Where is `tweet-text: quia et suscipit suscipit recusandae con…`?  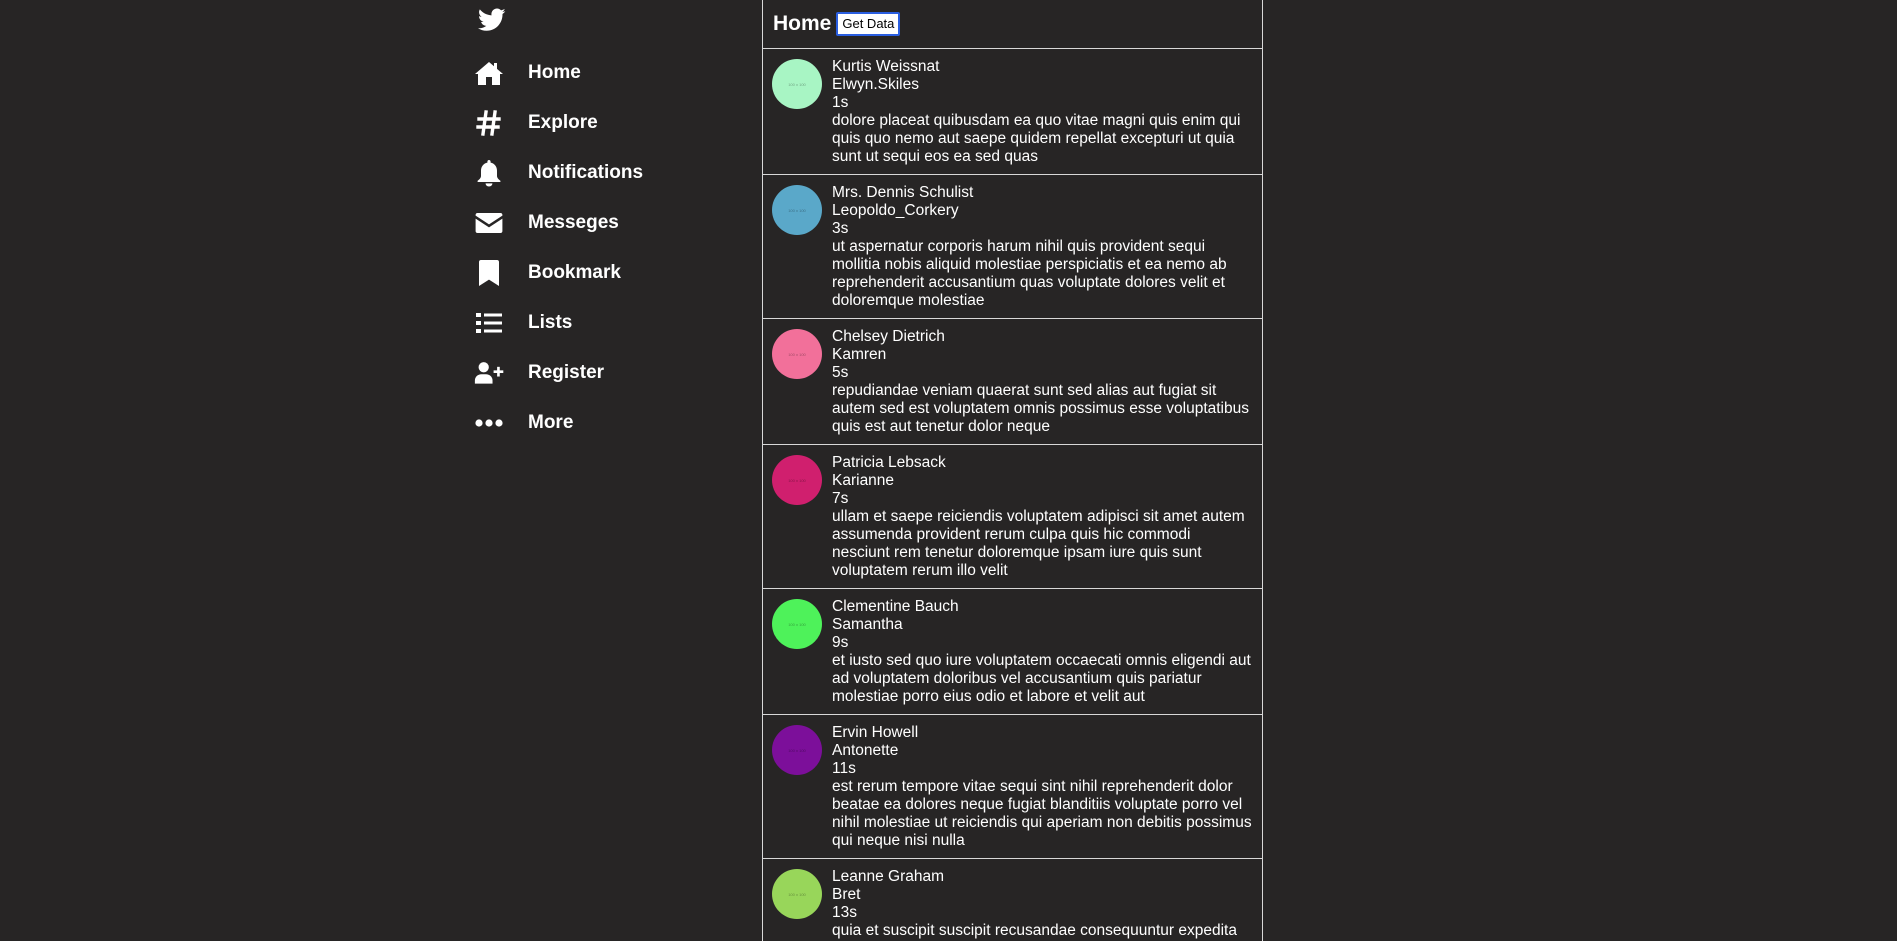 tweet-text: quia et suscipit suscipit recusandae con… is located at coordinates (1034, 931).